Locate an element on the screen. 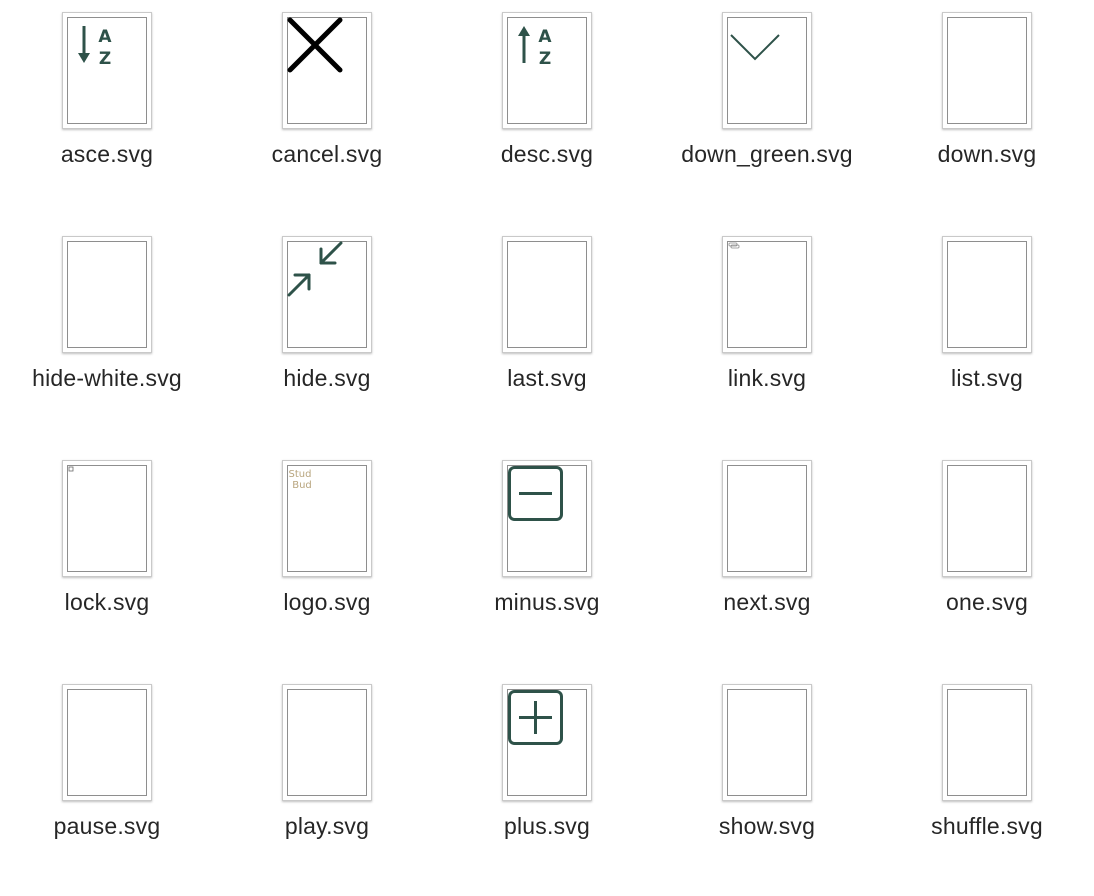  svg-text: Stud is located at coordinates (300, 474).